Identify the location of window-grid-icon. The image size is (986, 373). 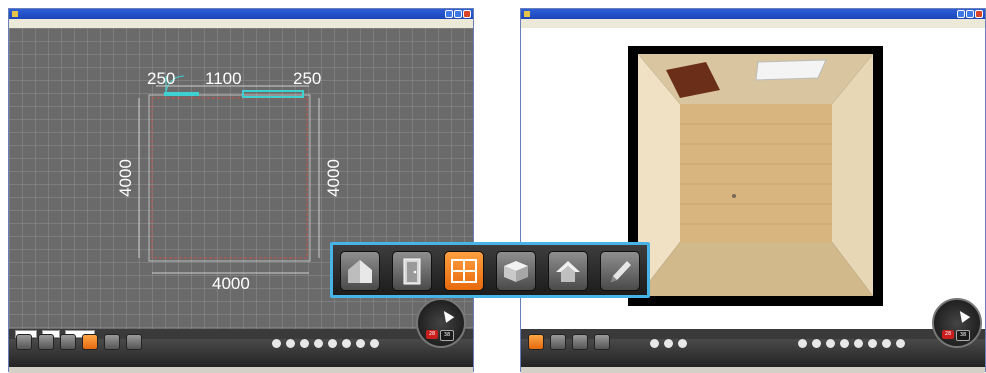
(464, 271).